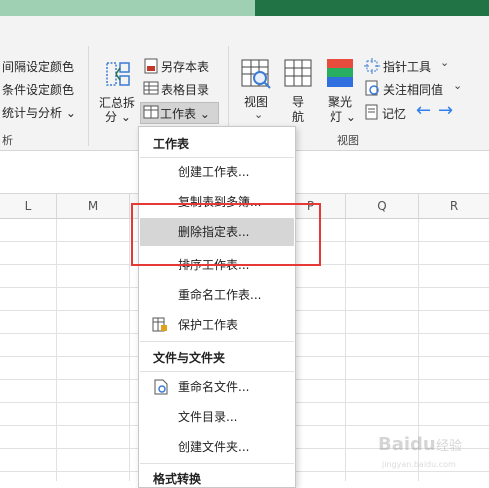 Image resolution: width=489 pixels, height=488 pixels. What do you see at coordinates (151, 112) in the screenshot?
I see `worksheet-icon` at bounding box center [151, 112].